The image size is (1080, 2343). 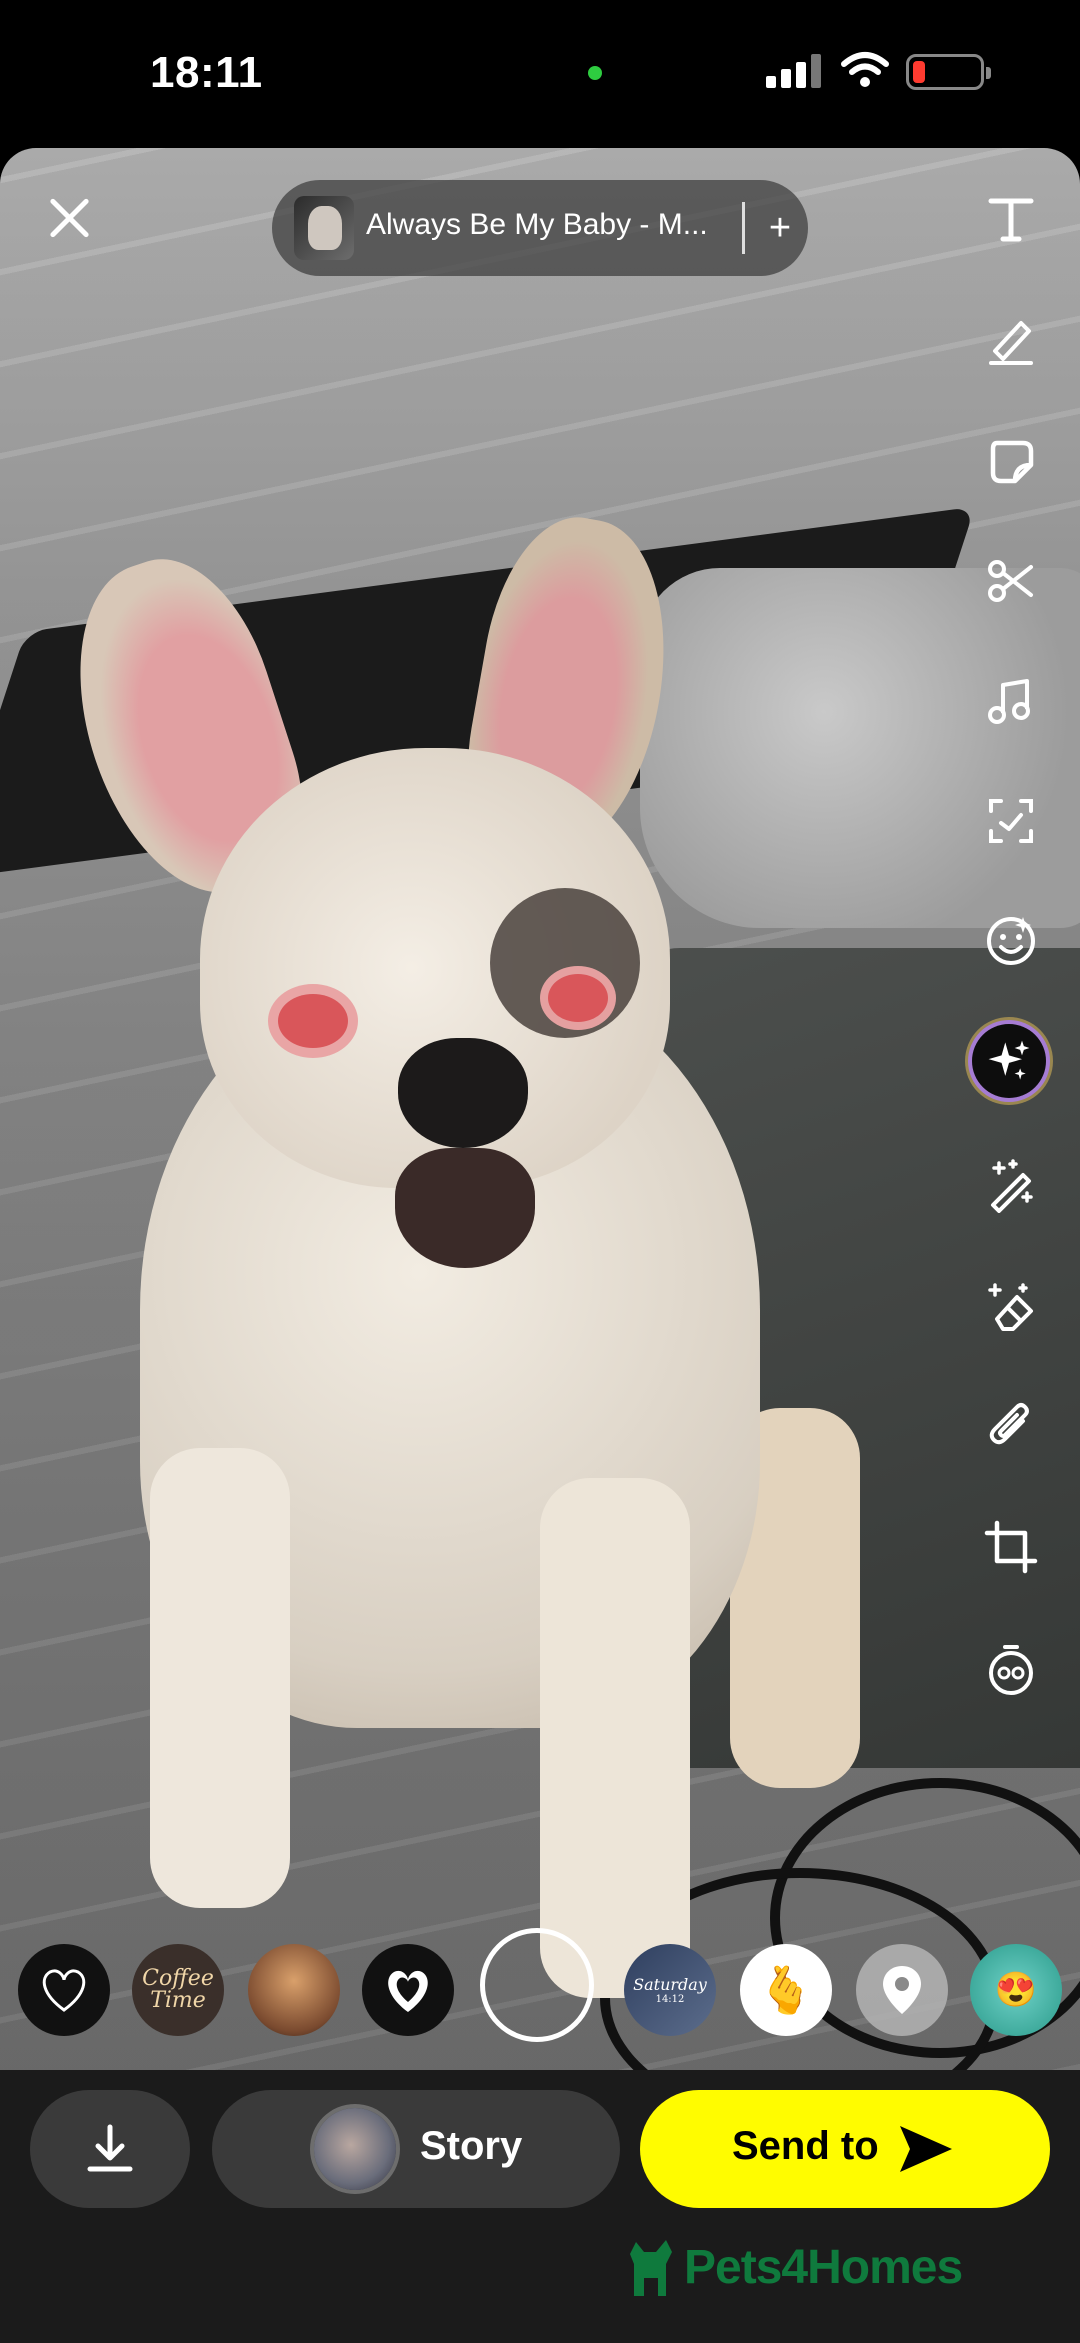 I want to click on saturday-time: 14:12, so click(x=670, y=1999).